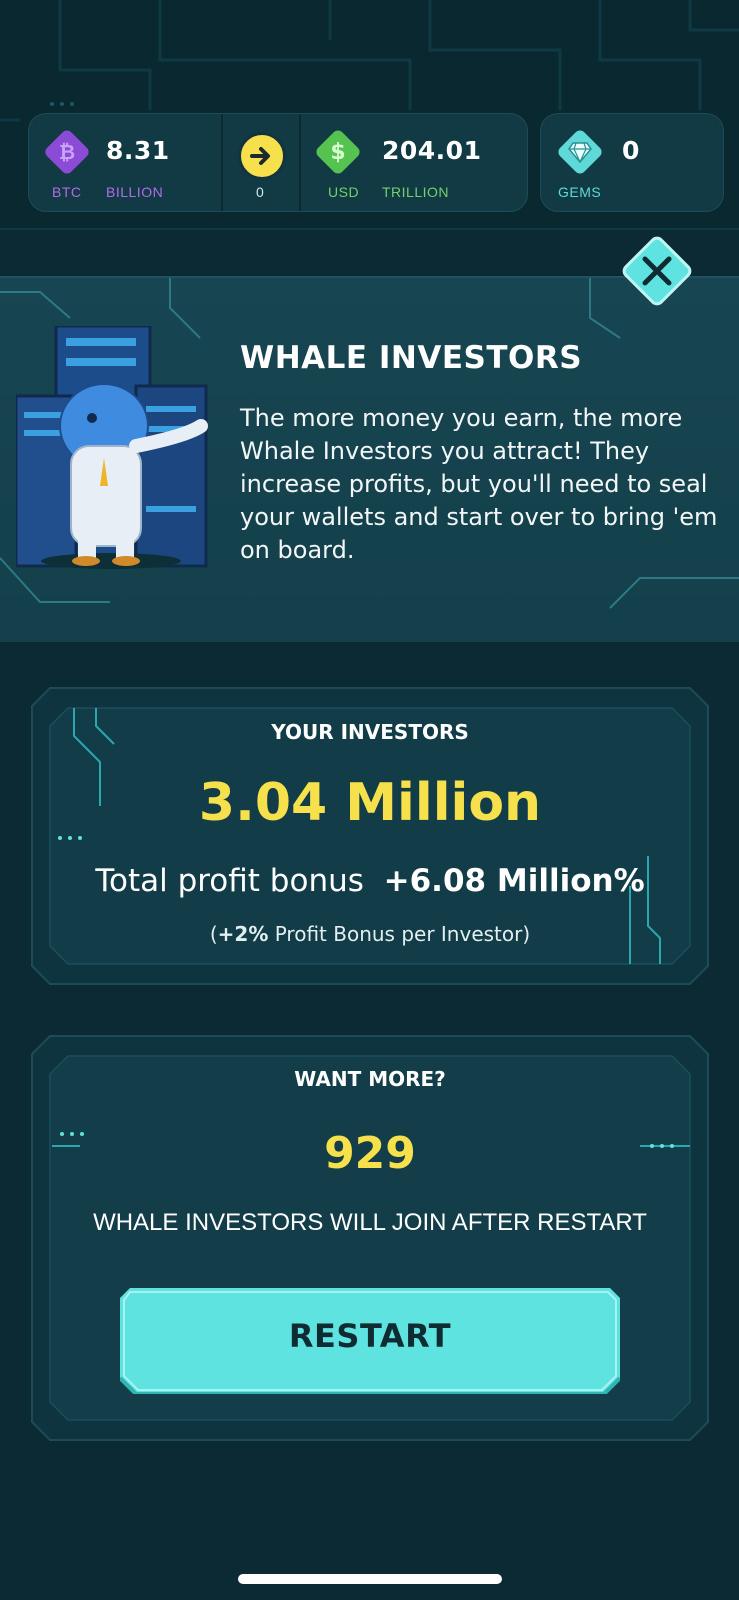  I want to click on per-investor-line: (+2% Profit Bonus per Investor), so click(369, 934).